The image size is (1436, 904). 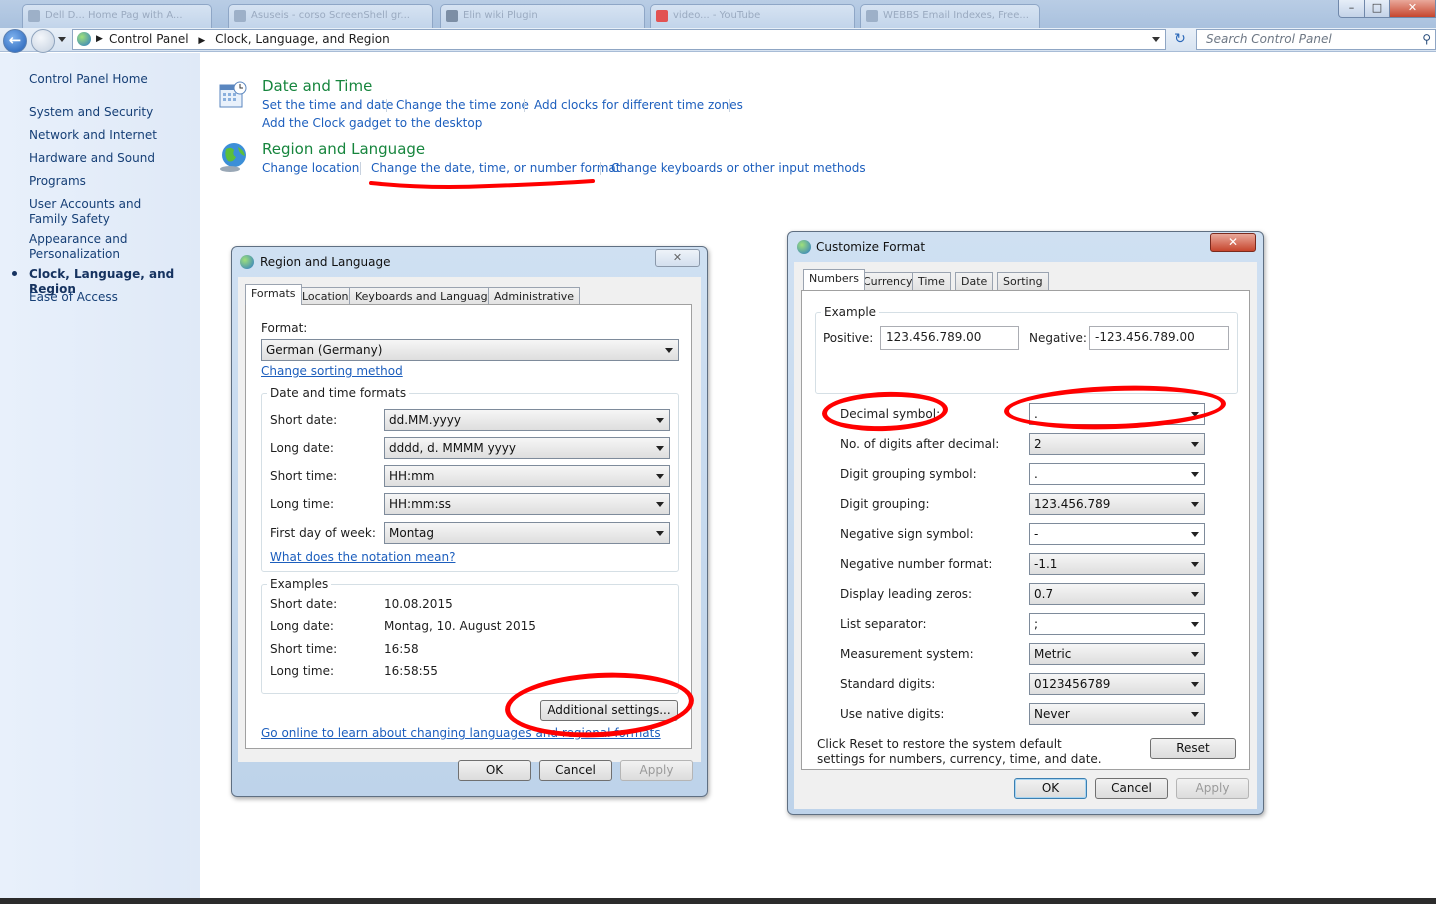 What do you see at coordinates (931, 281) in the screenshot?
I see `tab-time: Time` at bounding box center [931, 281].